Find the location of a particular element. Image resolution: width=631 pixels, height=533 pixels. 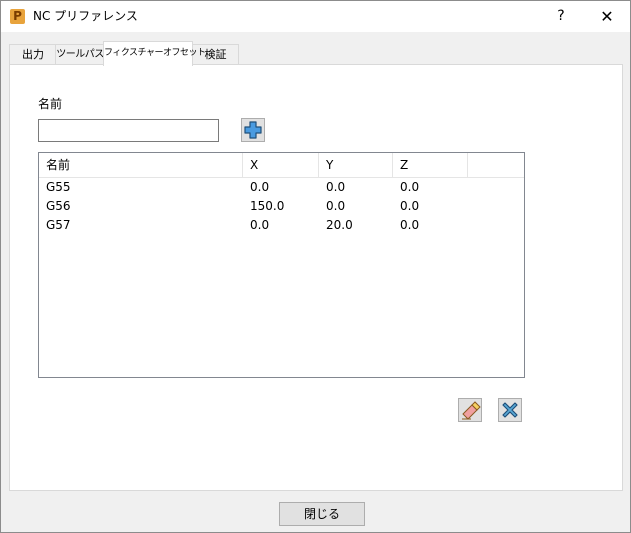

help-button: ? is located at coordinates (561, 16).